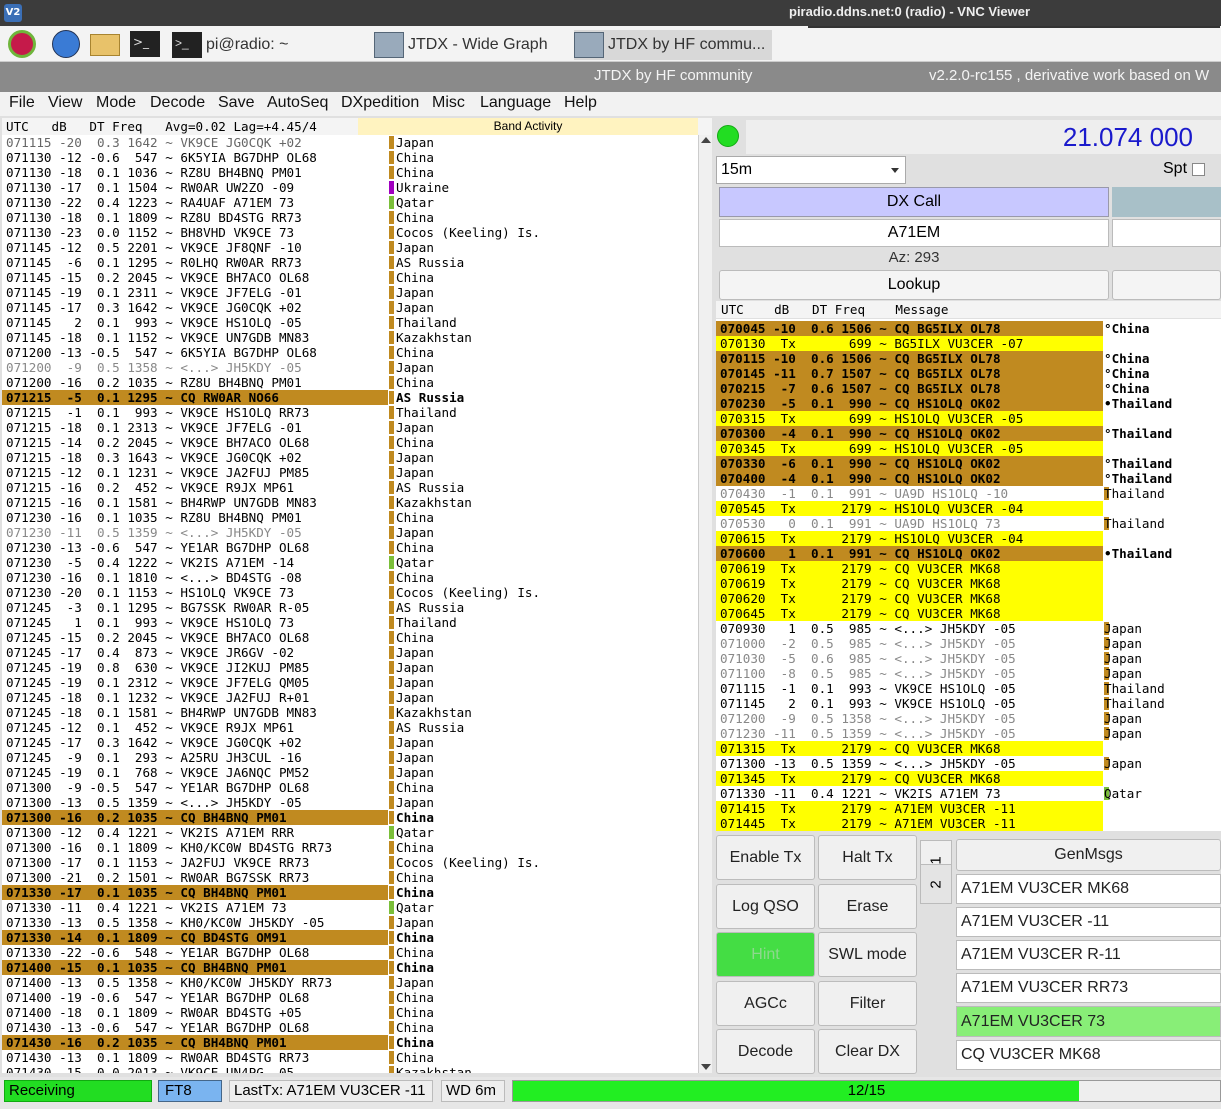 This screenshot has height=1109, width=1221. What do you see at coordinates (22, 44) in the screenshot?
I see `raspberry-icon` at bounding box center [22, 44].